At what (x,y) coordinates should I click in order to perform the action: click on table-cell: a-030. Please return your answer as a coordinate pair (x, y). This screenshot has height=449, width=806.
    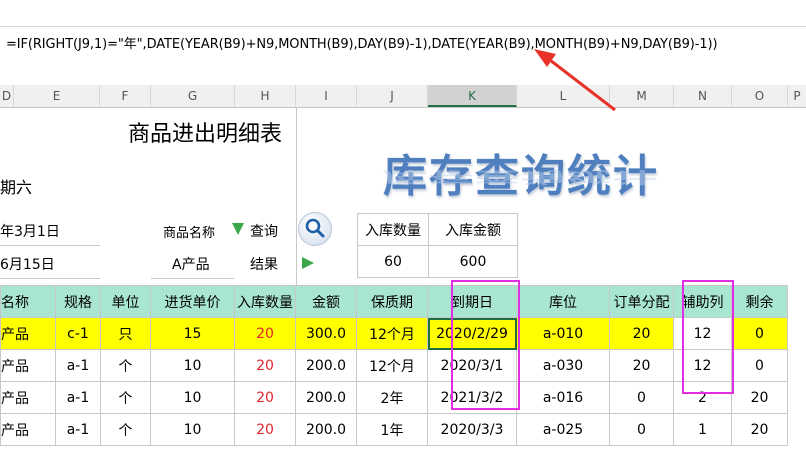
    Looking at the image, I should click on (563, 365).